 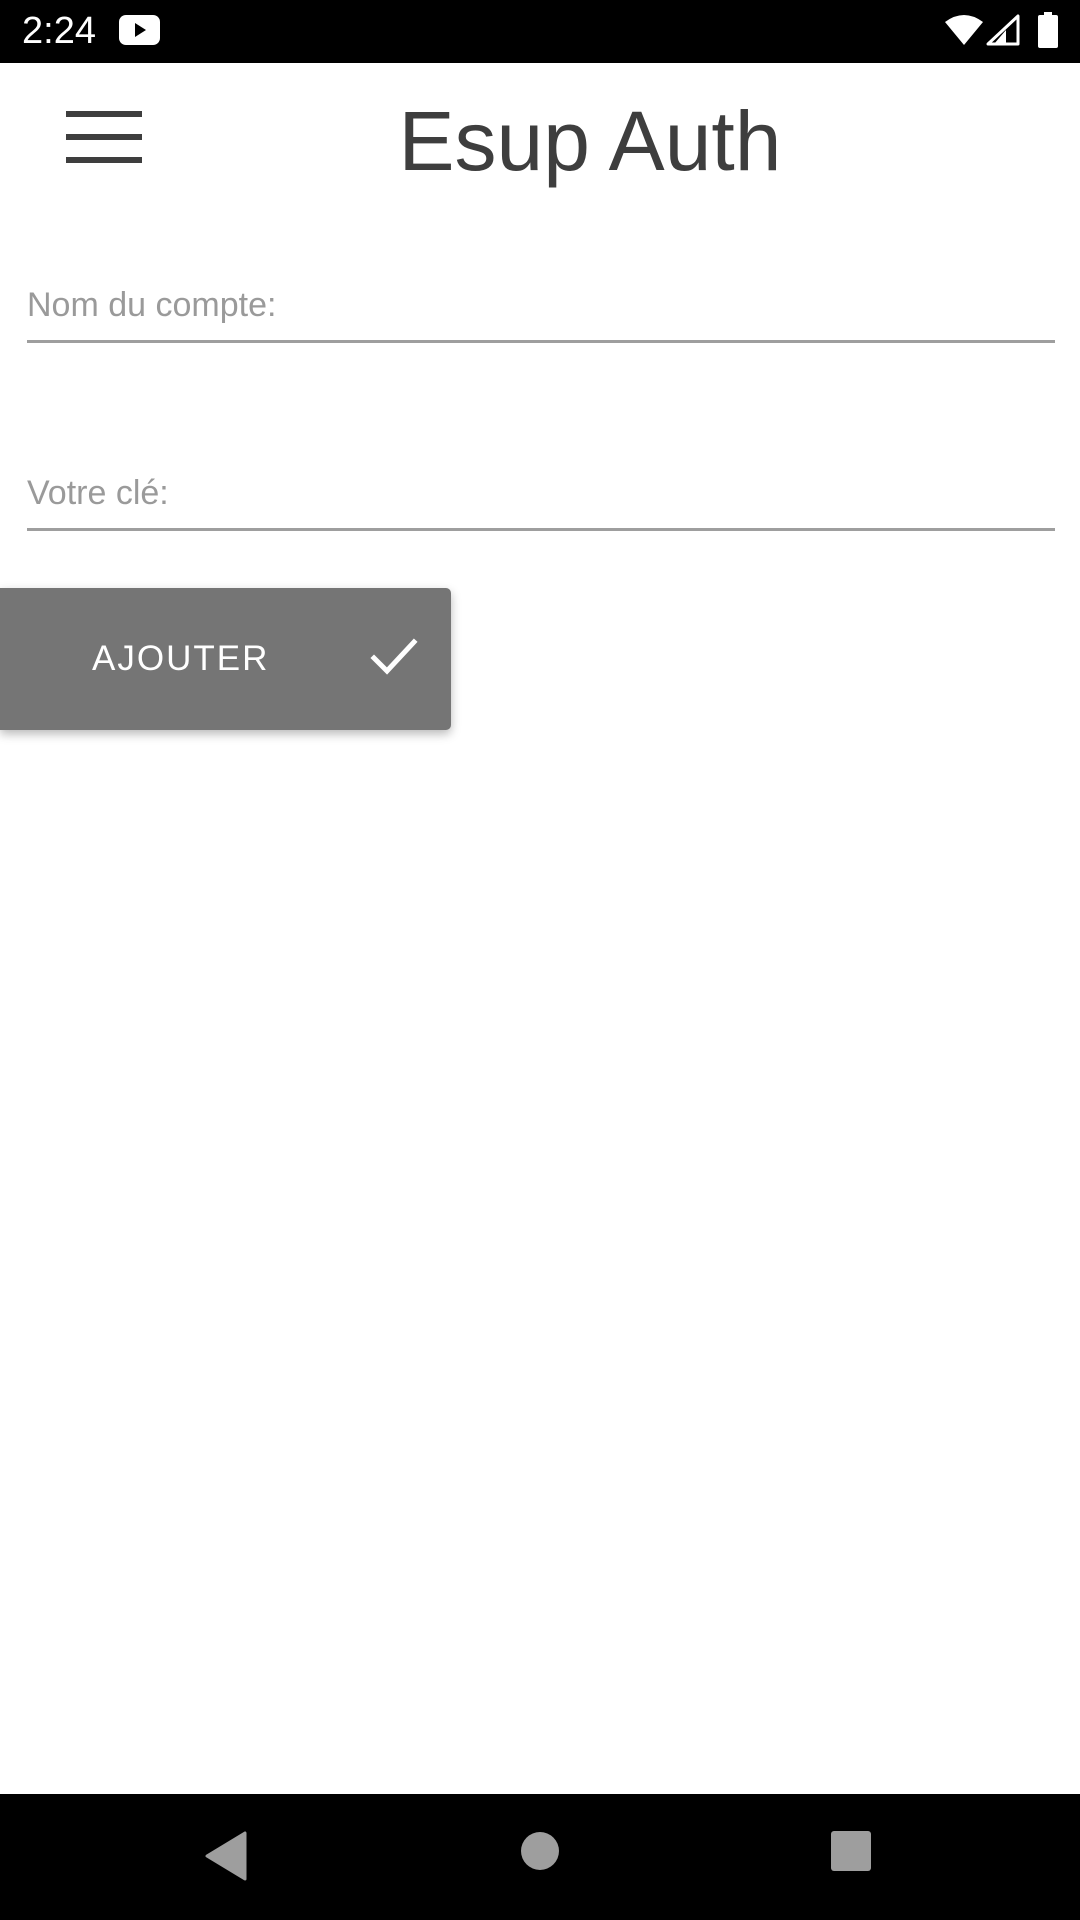 I want to click on wifi-icon, so click(x=964, y=30).